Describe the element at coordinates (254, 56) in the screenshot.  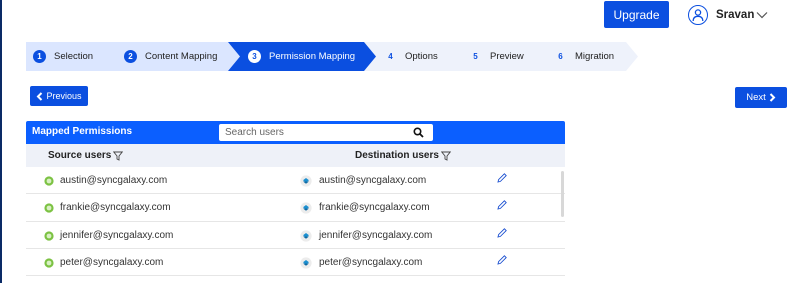
I see `step-number: 3` at that location.